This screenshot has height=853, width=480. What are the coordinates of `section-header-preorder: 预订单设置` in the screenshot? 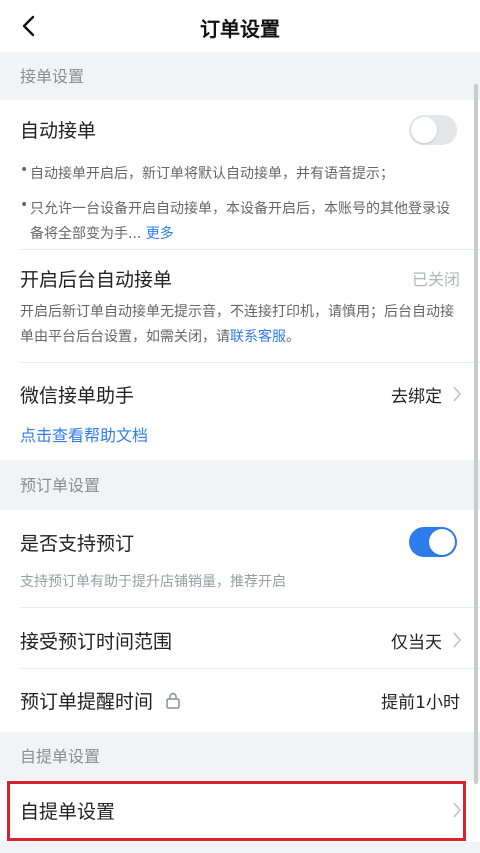 It's located at (240, 485).